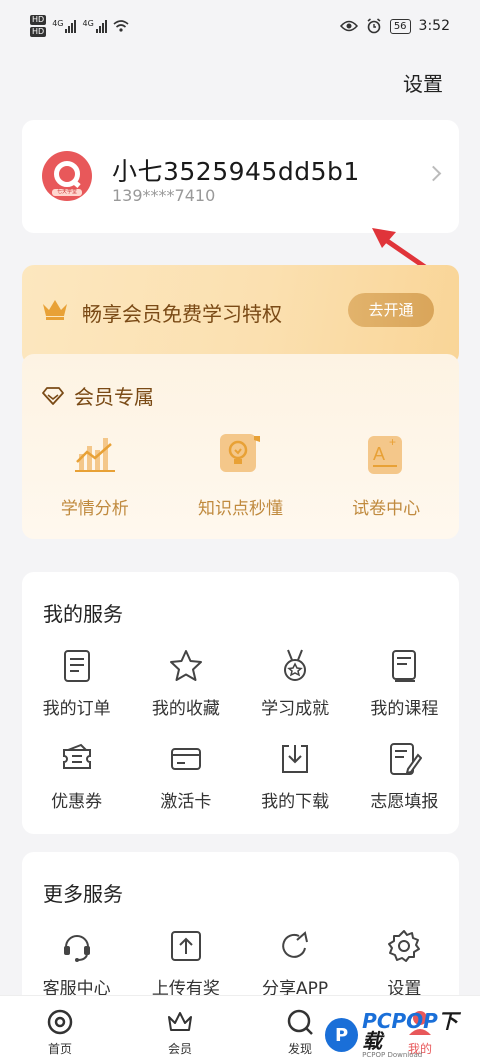 The image size is (480, 1061). What do you see at coordinates (76, 948) in the screenshot?
I see `headset-icon` at bounding box center [76, 948].